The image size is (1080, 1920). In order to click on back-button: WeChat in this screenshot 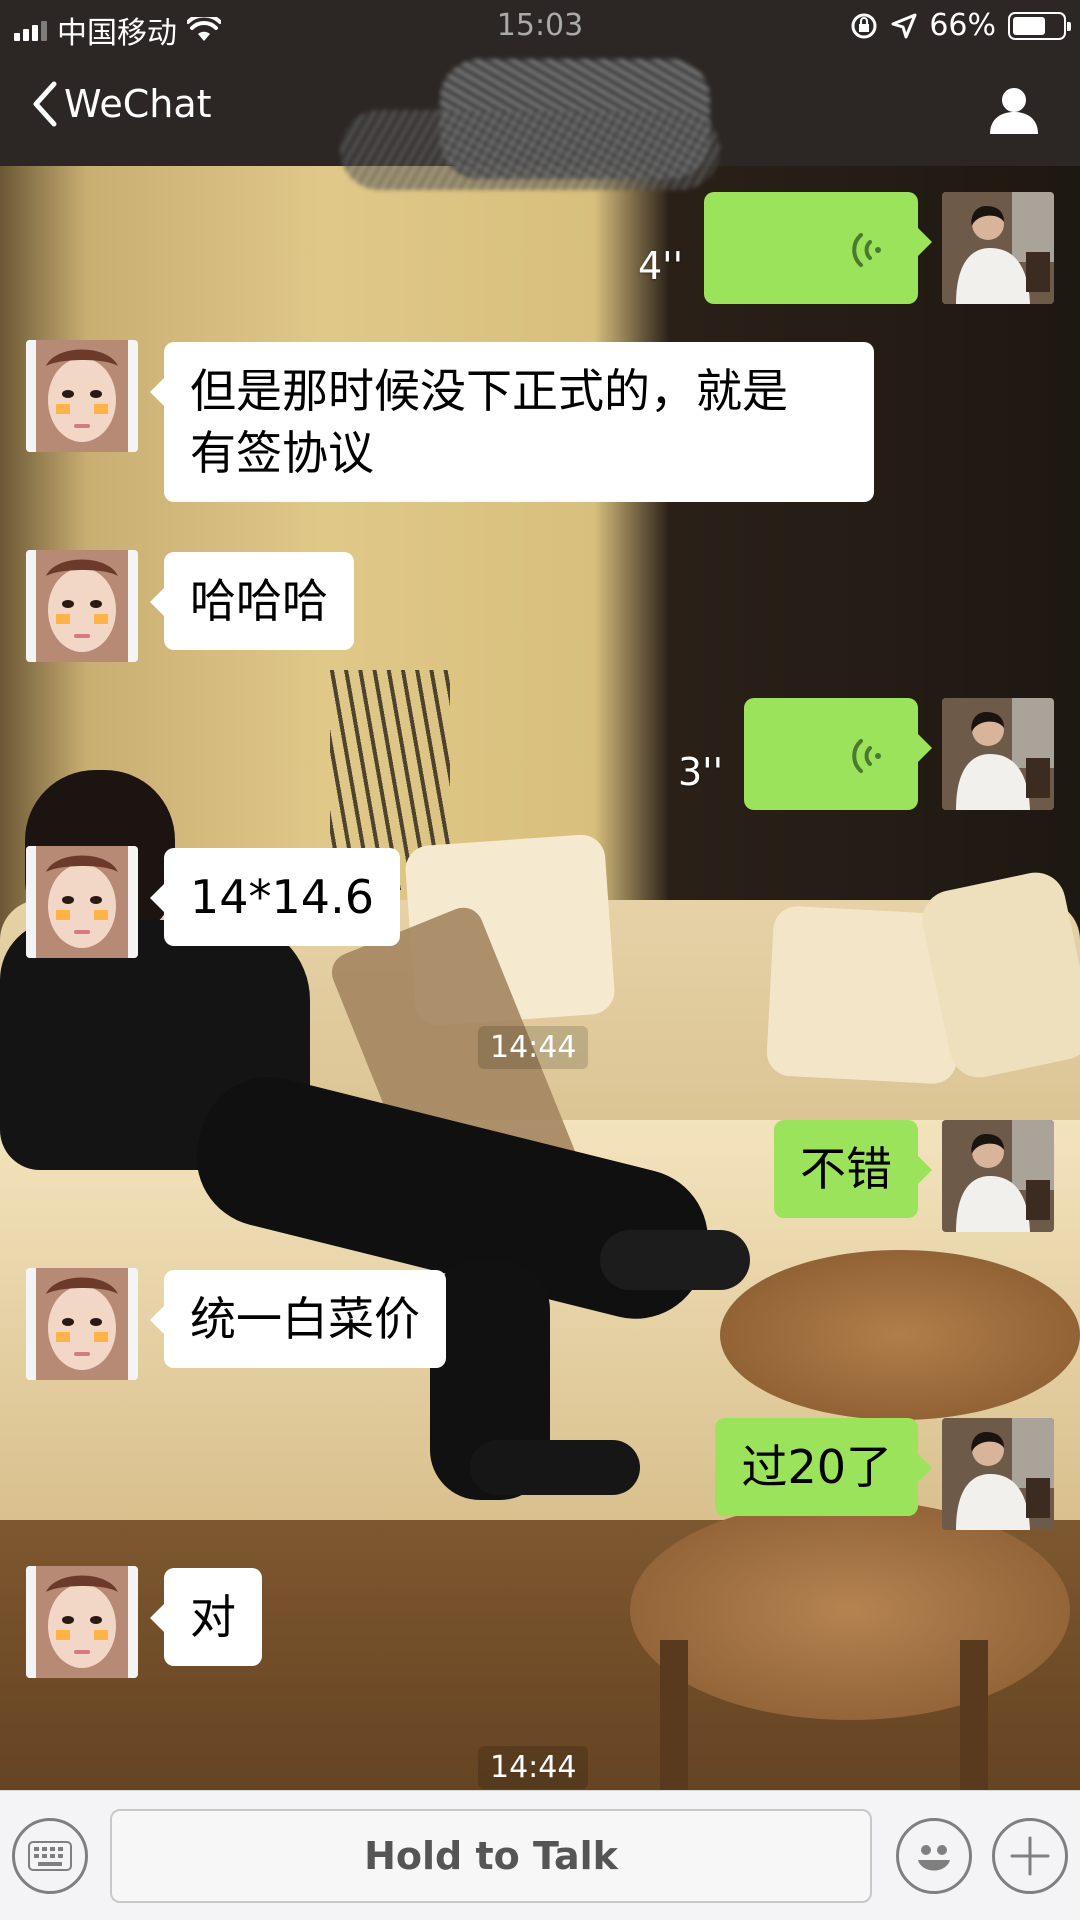, I will do `click(121, 104)`.